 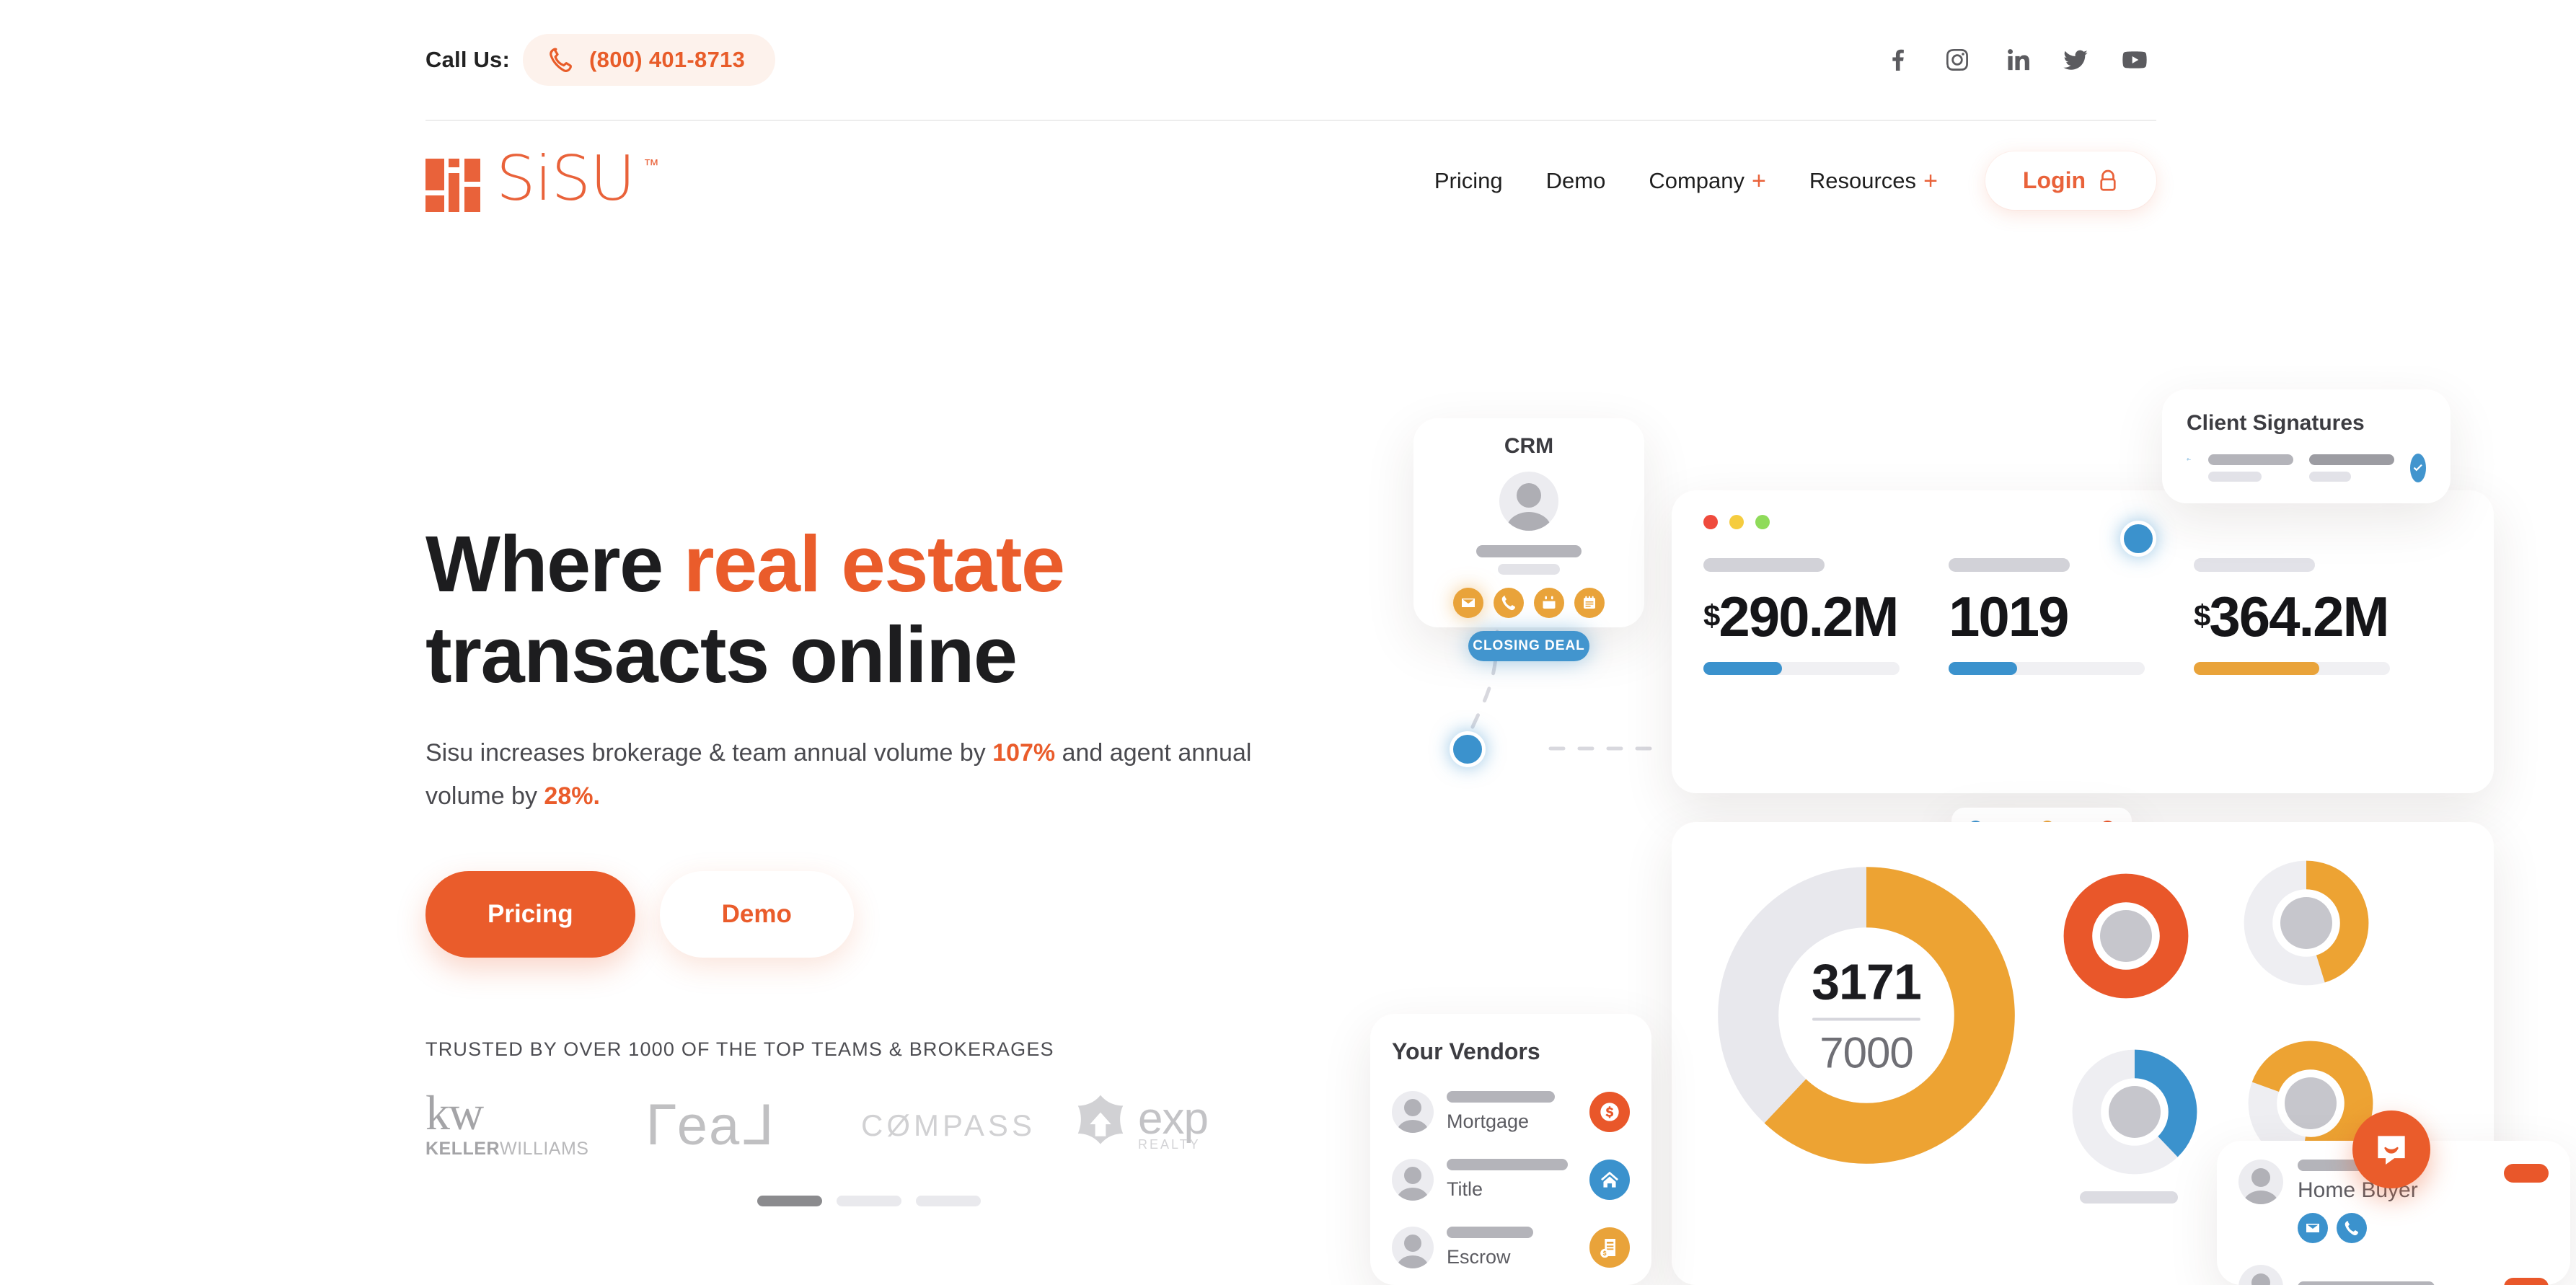 What do you see at coordinates (1736, 522) in the screenshot?
I see `window-dot-yellow` at bounding box center [1736, 522].